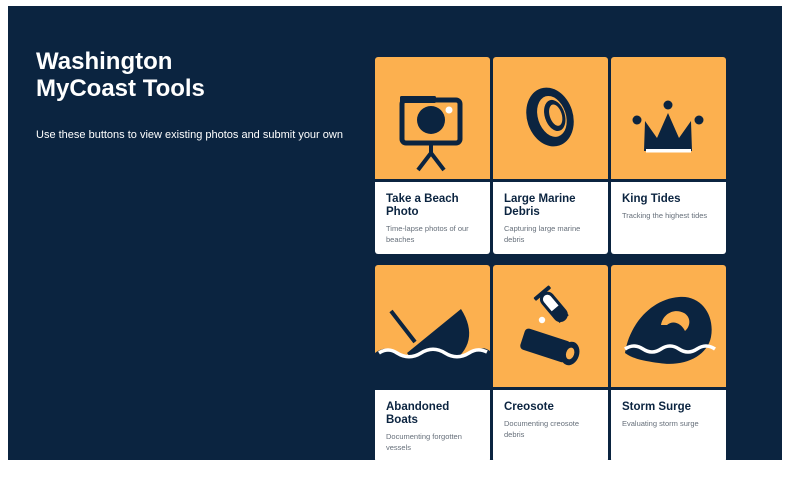  I want to click on card-info: King Tides Tracking the highest tides, so click(668, 218).